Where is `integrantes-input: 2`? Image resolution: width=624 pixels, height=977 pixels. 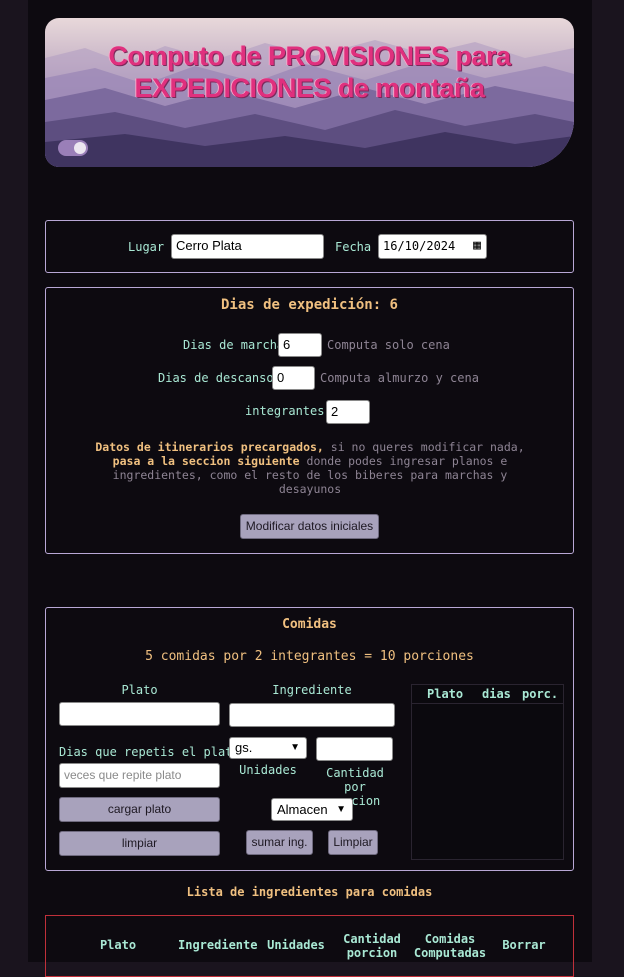
integrantes-input: 2 is located at coordinates (348, 412).